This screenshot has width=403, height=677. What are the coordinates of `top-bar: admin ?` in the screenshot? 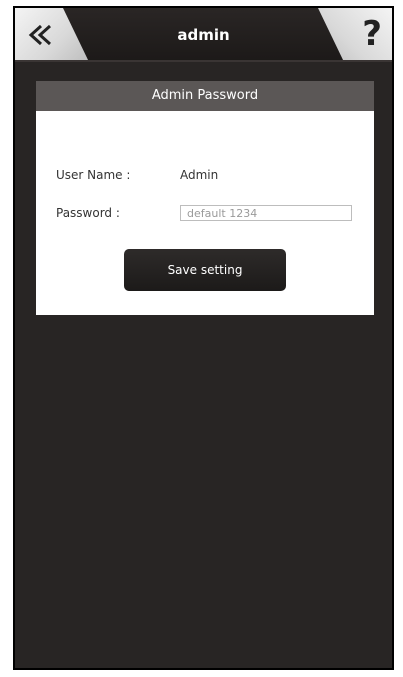 It's located at (203, 35).